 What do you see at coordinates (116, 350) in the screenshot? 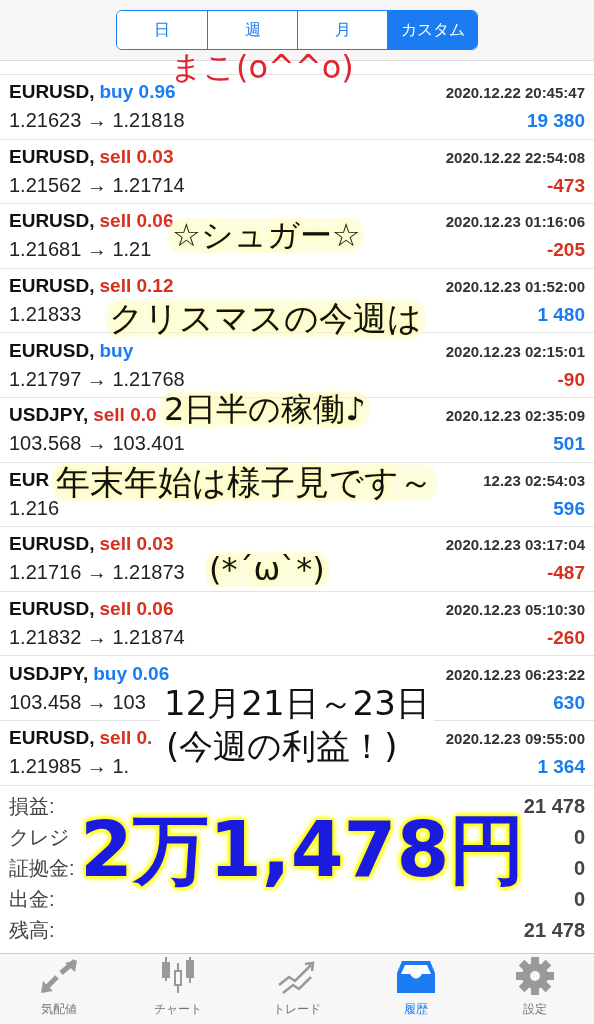
I see `deal-type: buy` at bounding box center [116, 350].